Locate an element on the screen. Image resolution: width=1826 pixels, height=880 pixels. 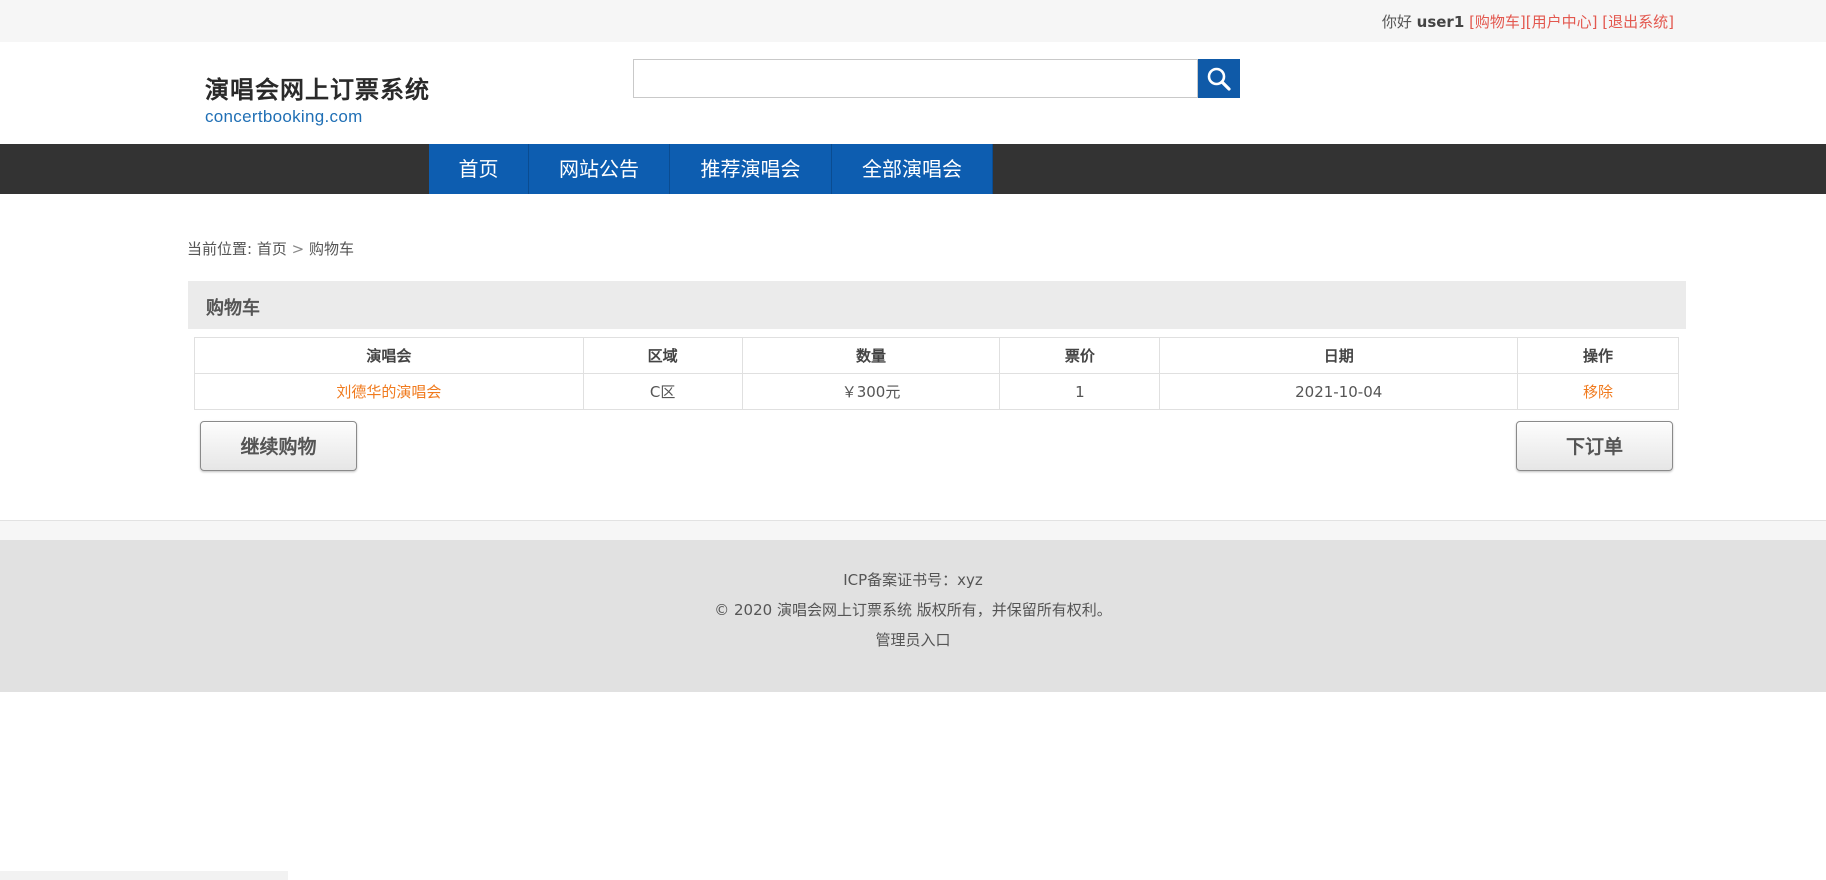
footer-divider is located at coordinates (913, 530).